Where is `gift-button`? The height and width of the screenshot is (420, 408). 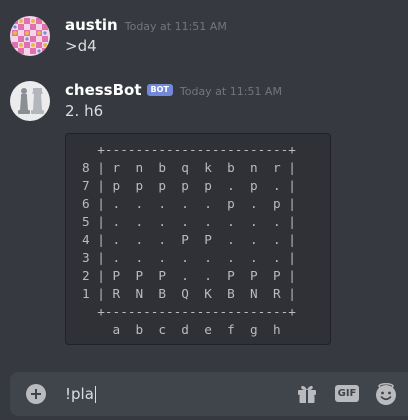 gift-button is located at coordinates (307, 394).